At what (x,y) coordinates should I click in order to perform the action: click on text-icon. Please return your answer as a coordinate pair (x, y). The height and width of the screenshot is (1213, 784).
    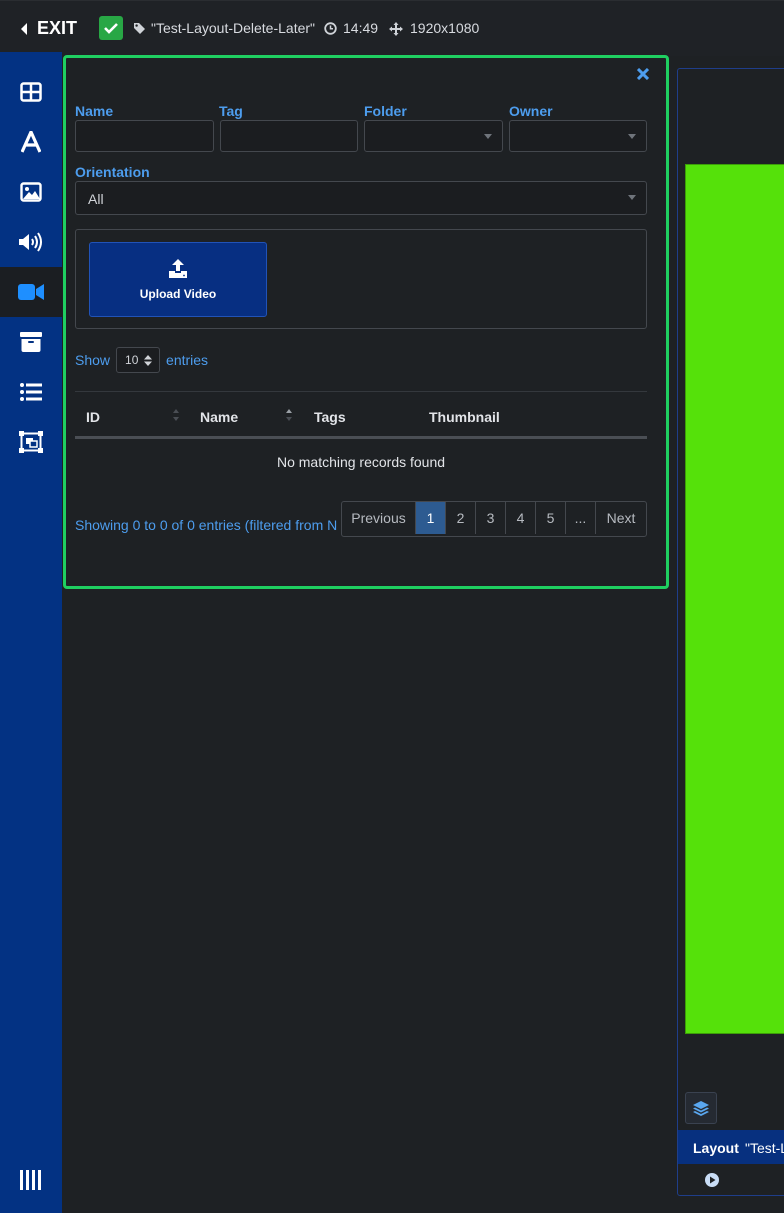
    Looking at the image, I should click on (31, 142).